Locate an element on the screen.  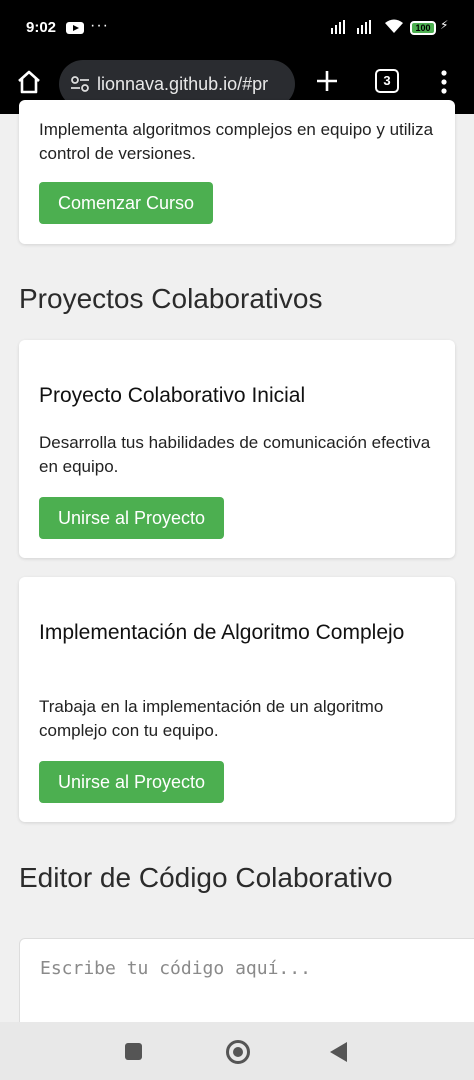
battery-icon: 100 is located at coordinates (423, 28).